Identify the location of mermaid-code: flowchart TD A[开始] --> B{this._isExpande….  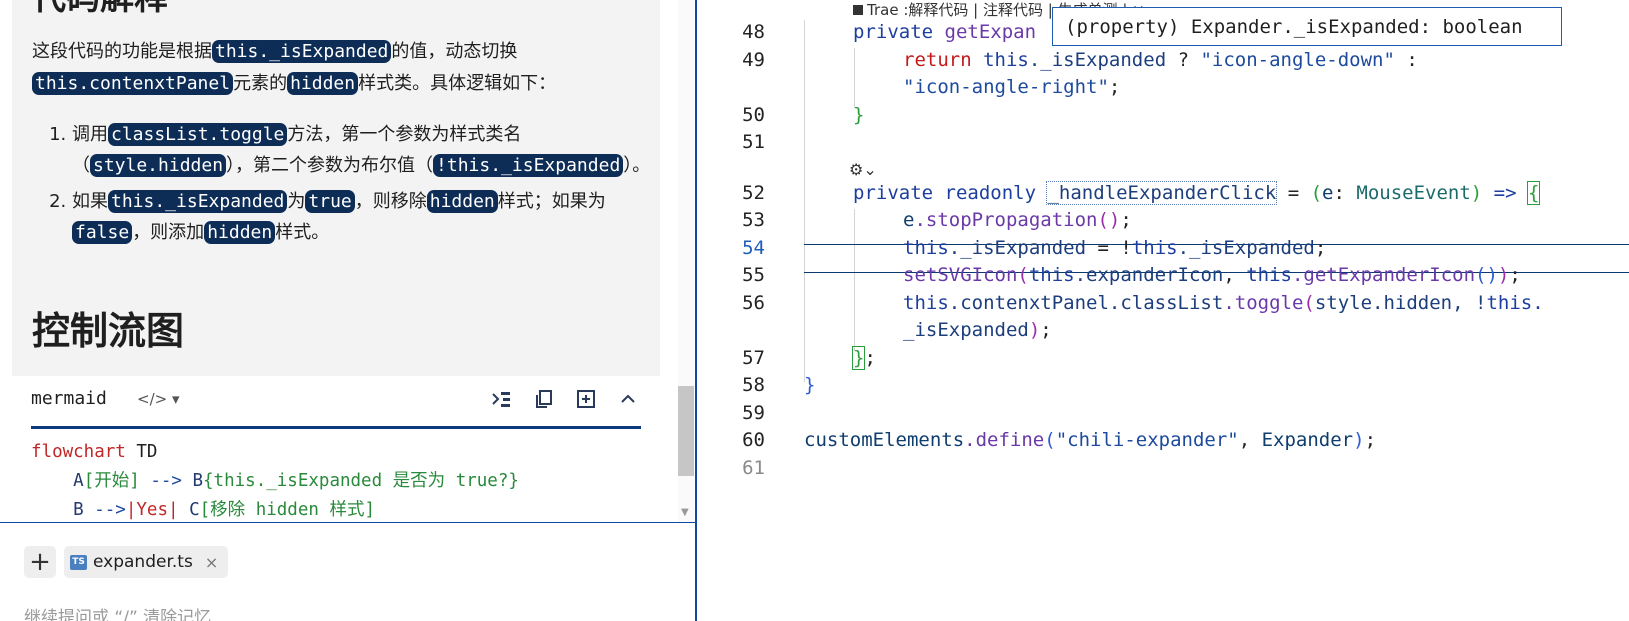
(275, 481).